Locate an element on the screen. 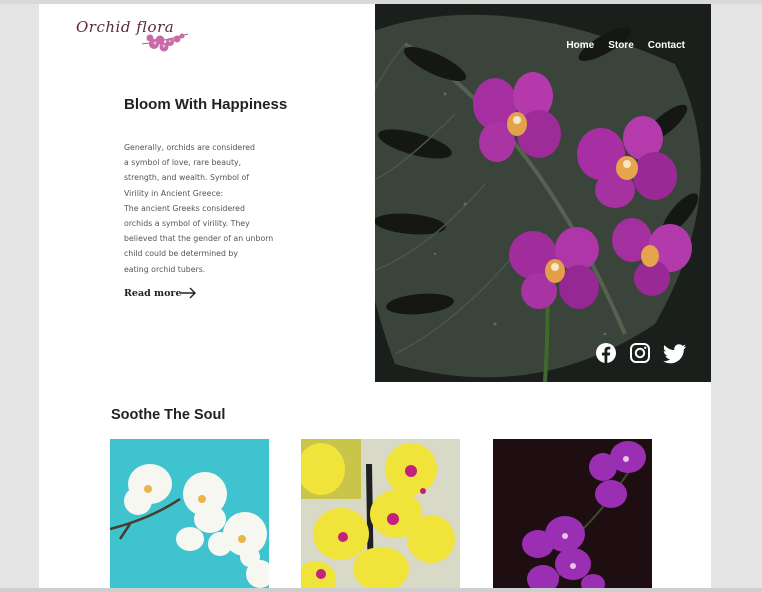 The image size is (762, 592). headline: Bloom With Happiness is located at coordinates (206, 104).